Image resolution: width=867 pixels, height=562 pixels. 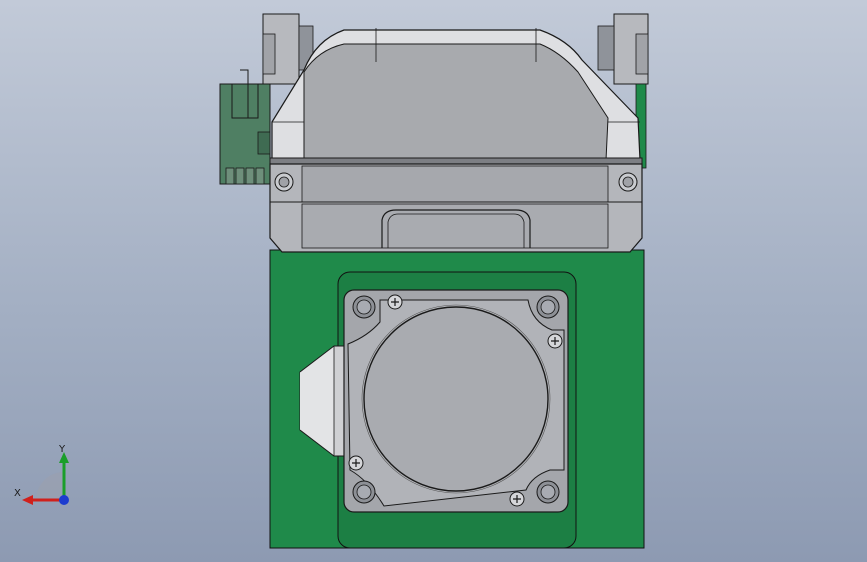 What do you see at coordinates (50, 486) in the screenshot?
I see `triad-plane` at bounding box center [50, 486].